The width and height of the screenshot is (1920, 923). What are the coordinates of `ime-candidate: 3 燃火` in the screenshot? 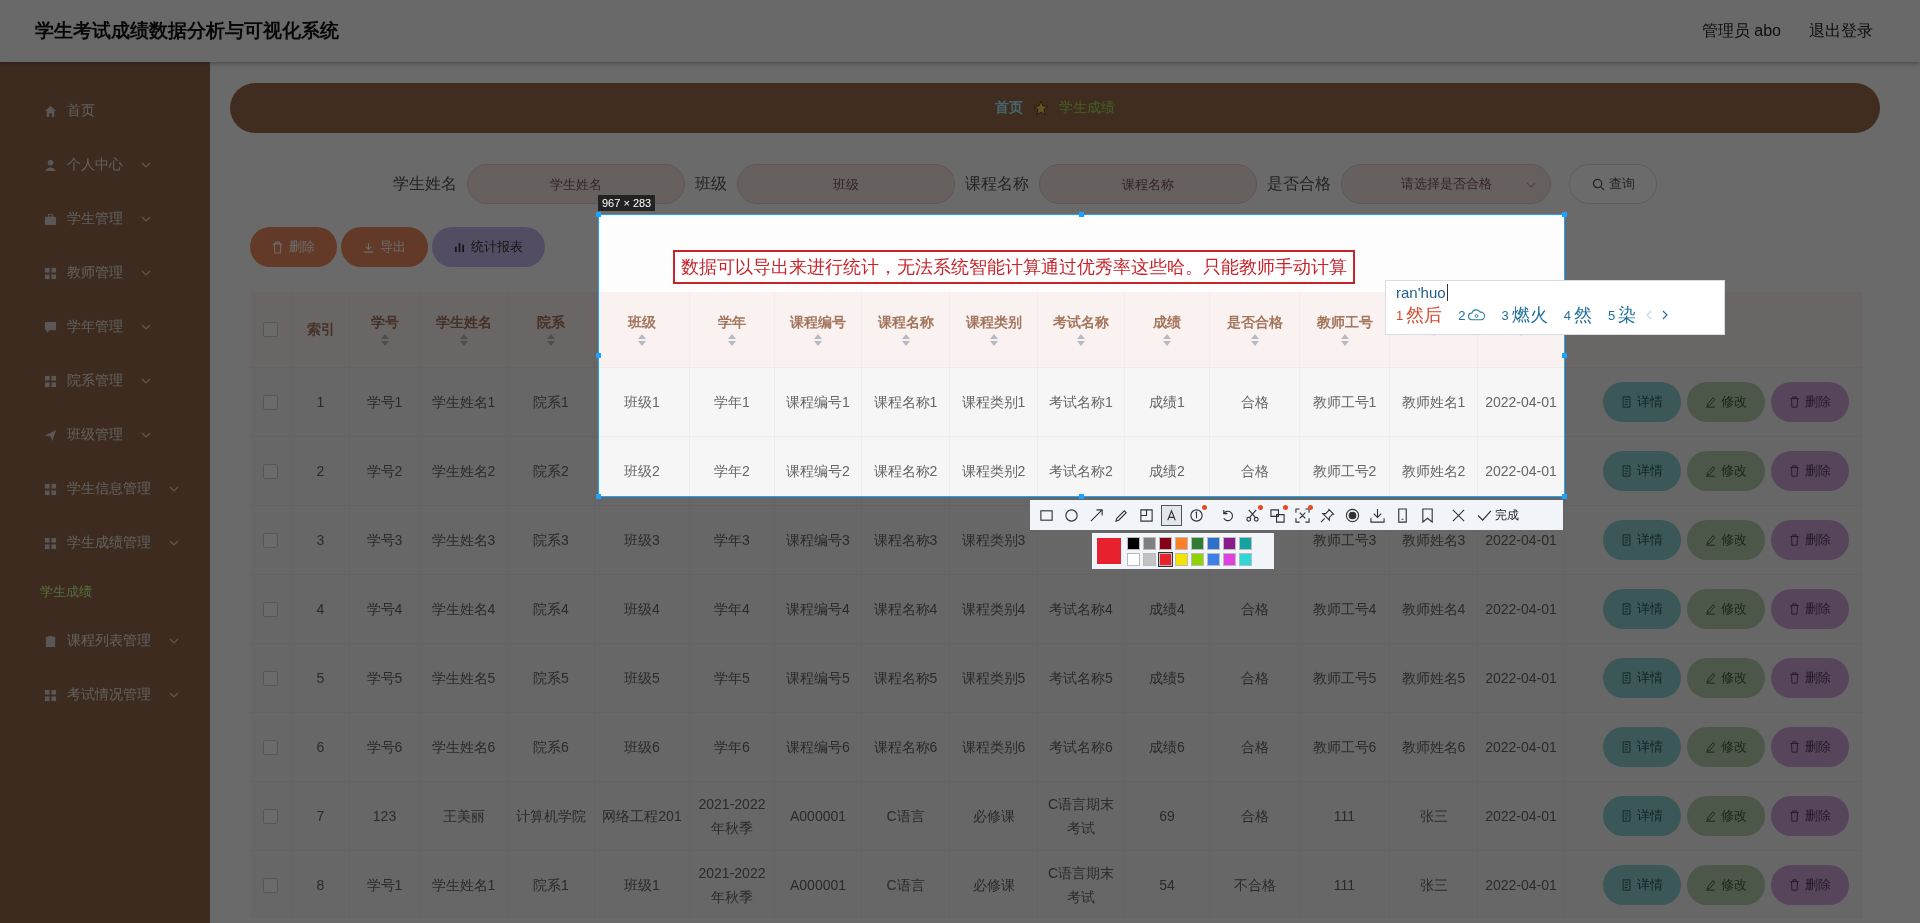 It's located at (1524, 315).